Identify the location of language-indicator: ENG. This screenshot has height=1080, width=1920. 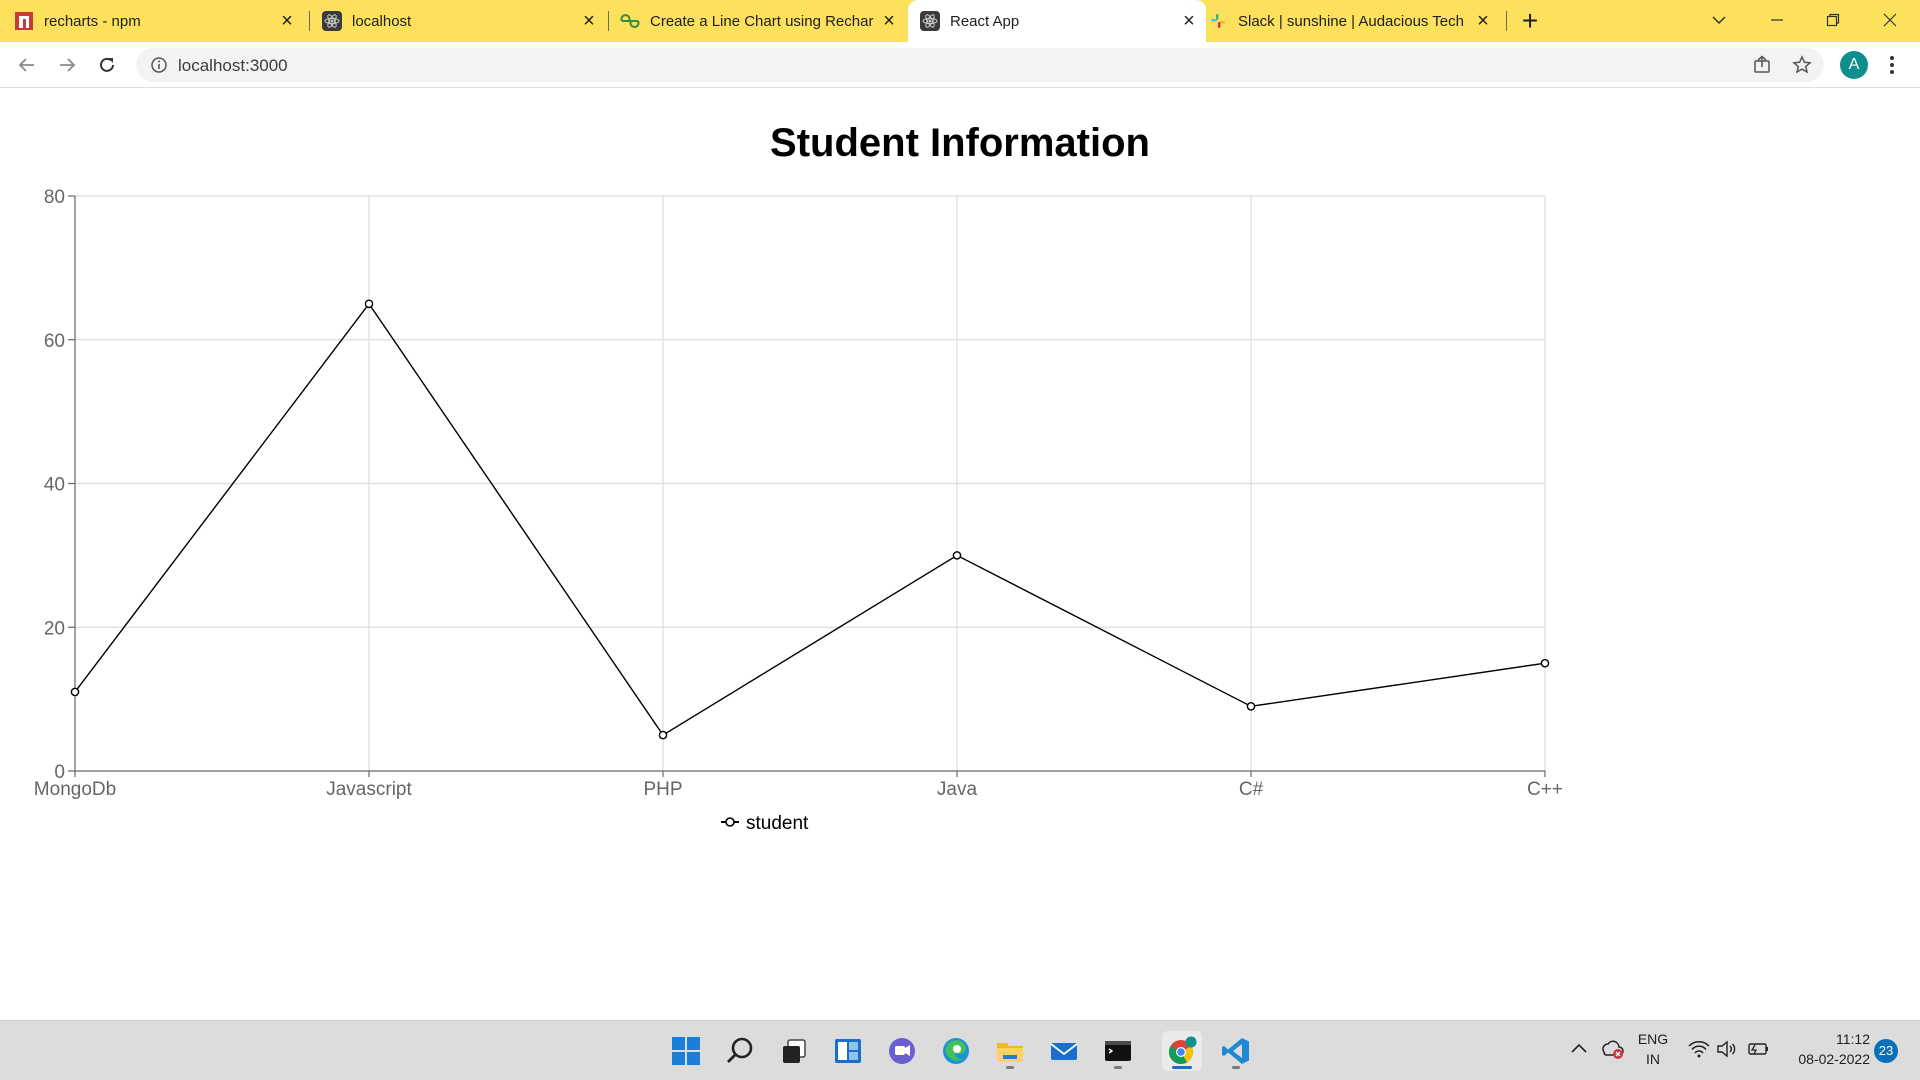
(1653, 1039).